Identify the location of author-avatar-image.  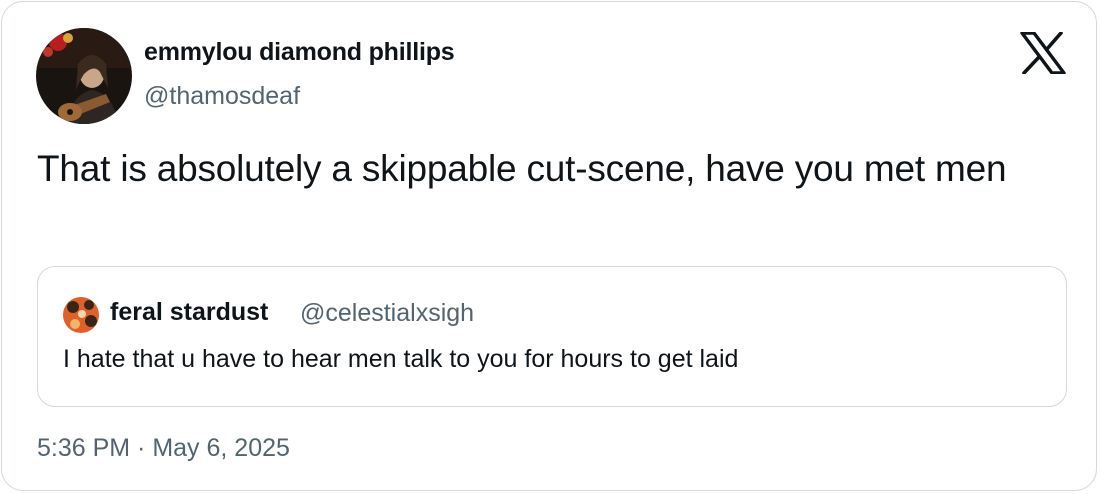
(84, 76).